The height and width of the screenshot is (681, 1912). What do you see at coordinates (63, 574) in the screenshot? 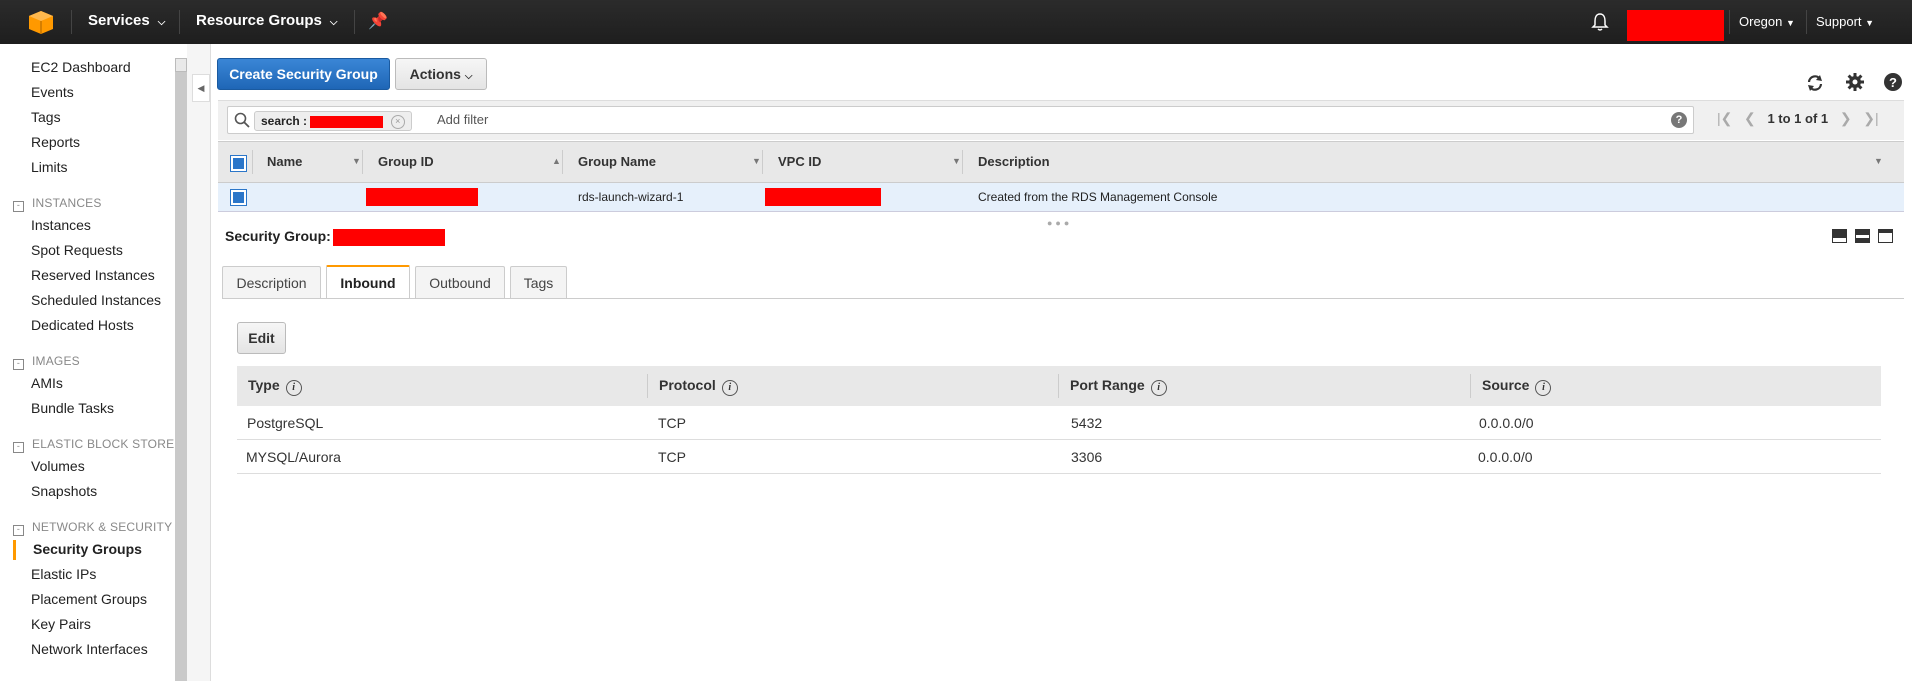
I see `sidebar-item-elastic-ips: Elastic IPs` at bounding box center [63, 574].